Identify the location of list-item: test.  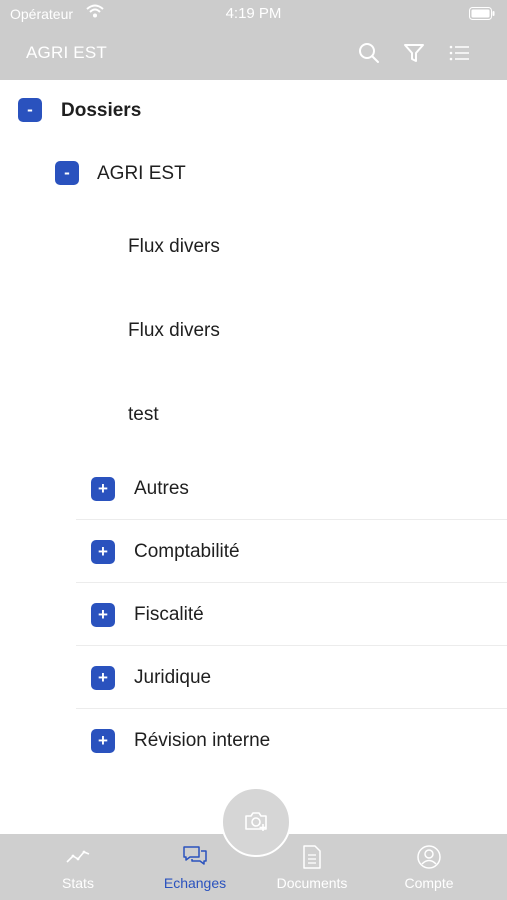
(253, 413).